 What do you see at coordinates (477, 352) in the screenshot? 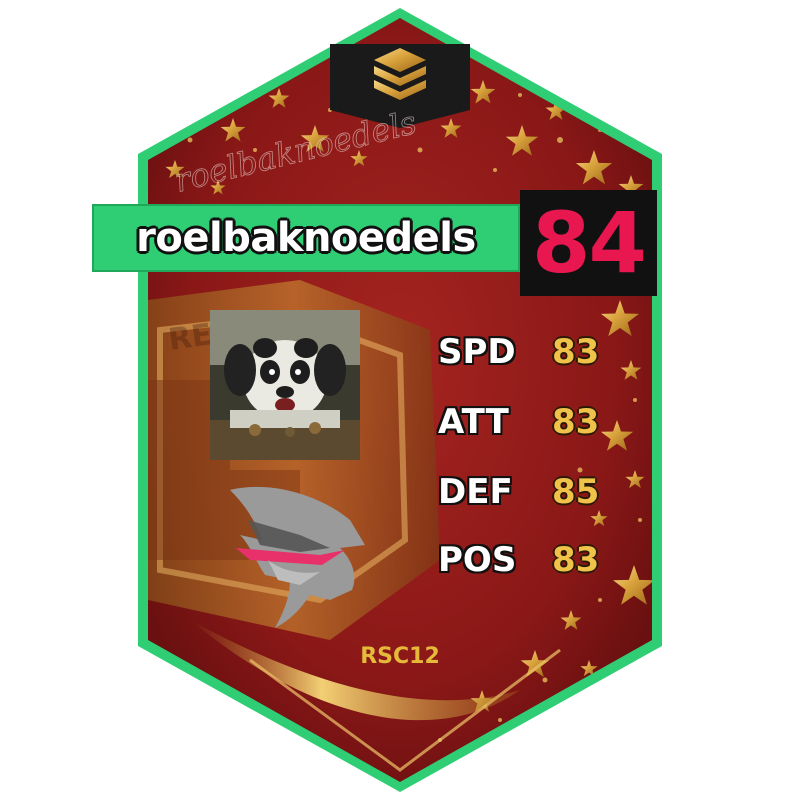
I see `stat-label: SPD` at bounding box center [477, 352].